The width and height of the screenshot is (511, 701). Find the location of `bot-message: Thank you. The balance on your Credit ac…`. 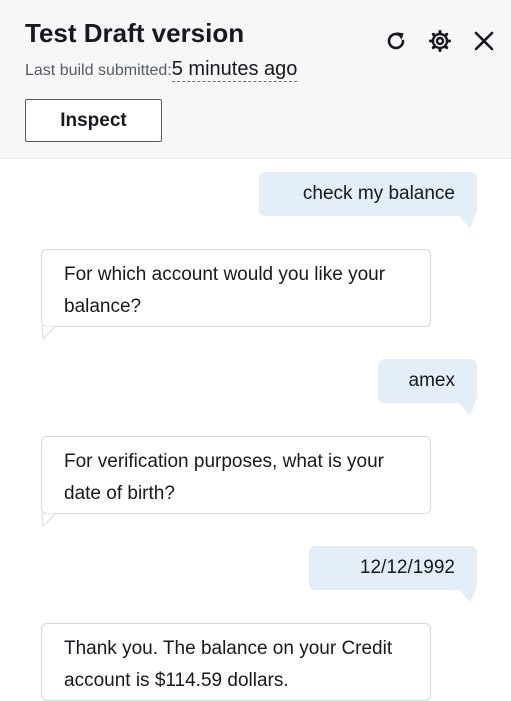

bot-message: Thank you. The balance on your Credit ac… is located at coordinates (236, 662).